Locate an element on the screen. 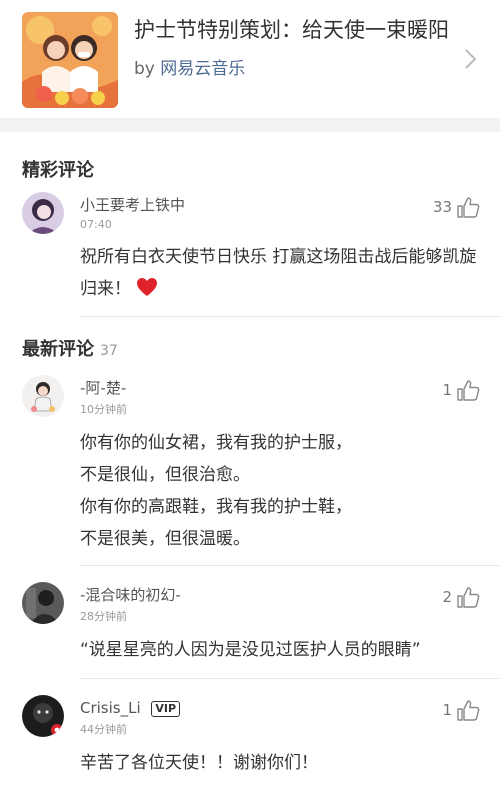 The width and height of the screenshot is (500, 800). playlist-title: 护士节特别策划：给天使一束暖阳 is located at coordinates (291, 30).